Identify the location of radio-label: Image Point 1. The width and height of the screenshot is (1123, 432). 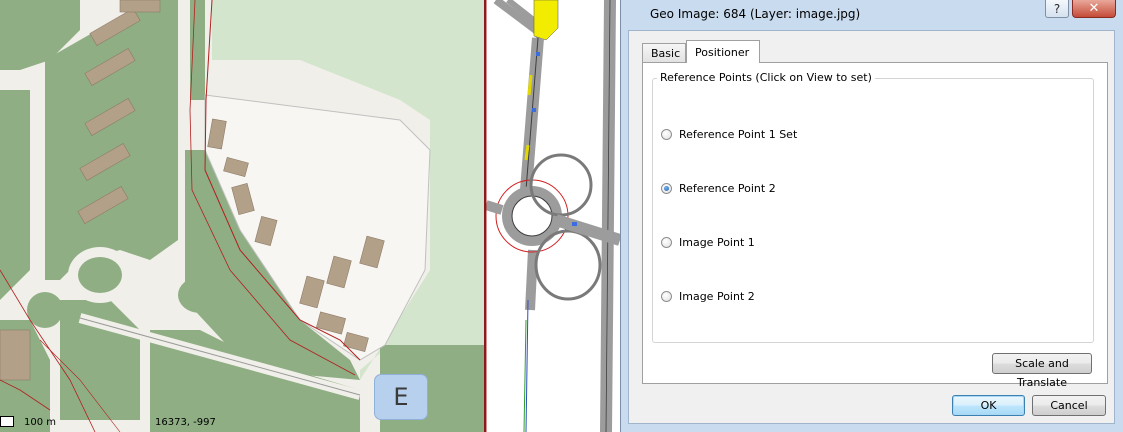
(717, 242).